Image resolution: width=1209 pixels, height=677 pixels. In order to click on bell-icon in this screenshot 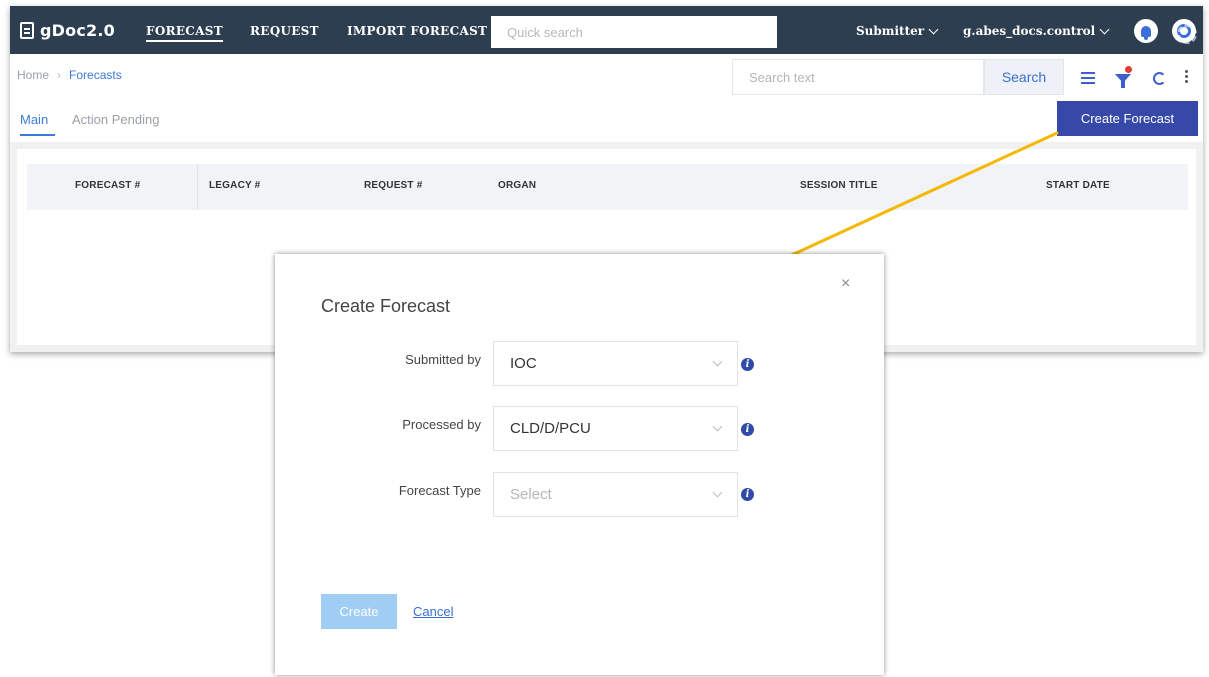, I will do `click(1146, 32)`.